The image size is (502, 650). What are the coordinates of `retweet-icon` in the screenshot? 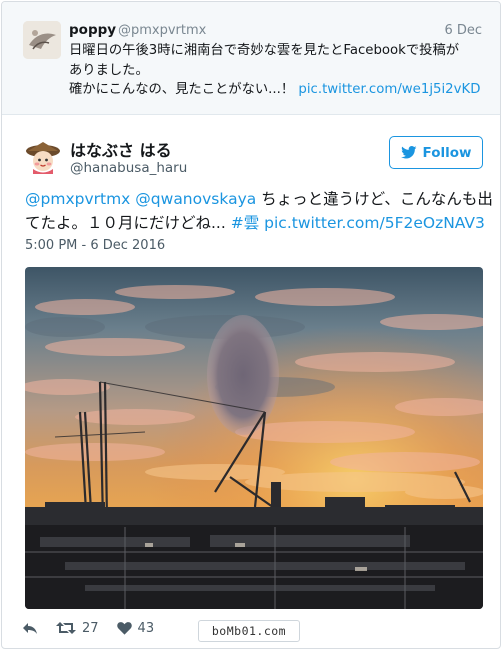 It's located at (66, 628).